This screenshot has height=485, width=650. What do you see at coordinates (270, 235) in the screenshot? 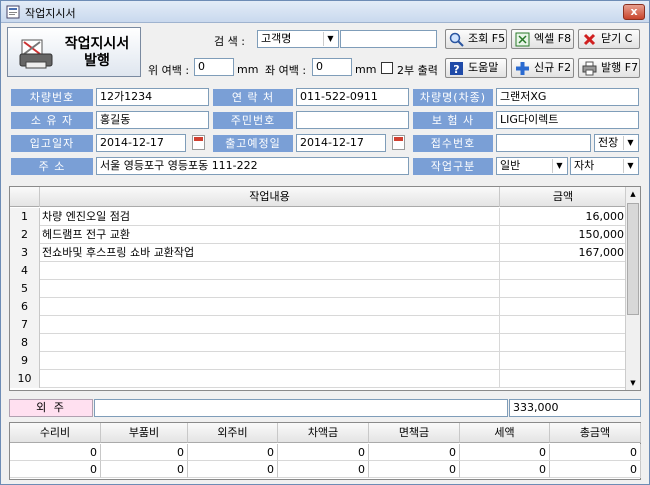
I see `row-desc-cell: 헤드램프 전구 교환` at bounding box center [270, 235].